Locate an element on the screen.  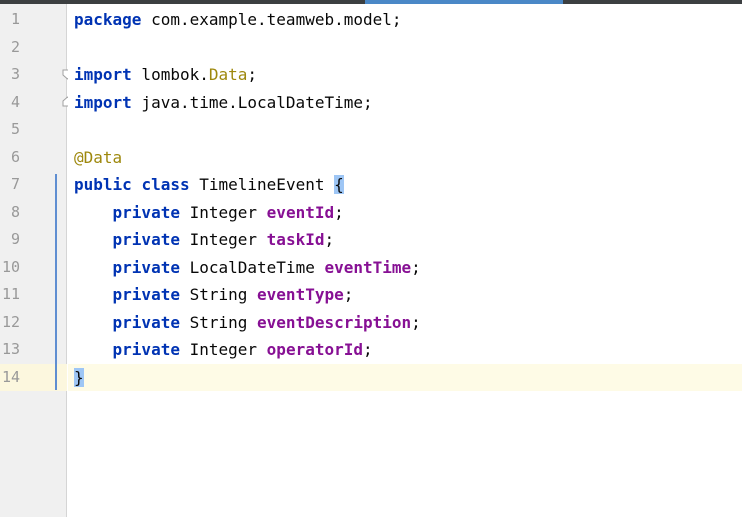
line-number-3: 3 is located at coordinates (15, 74).